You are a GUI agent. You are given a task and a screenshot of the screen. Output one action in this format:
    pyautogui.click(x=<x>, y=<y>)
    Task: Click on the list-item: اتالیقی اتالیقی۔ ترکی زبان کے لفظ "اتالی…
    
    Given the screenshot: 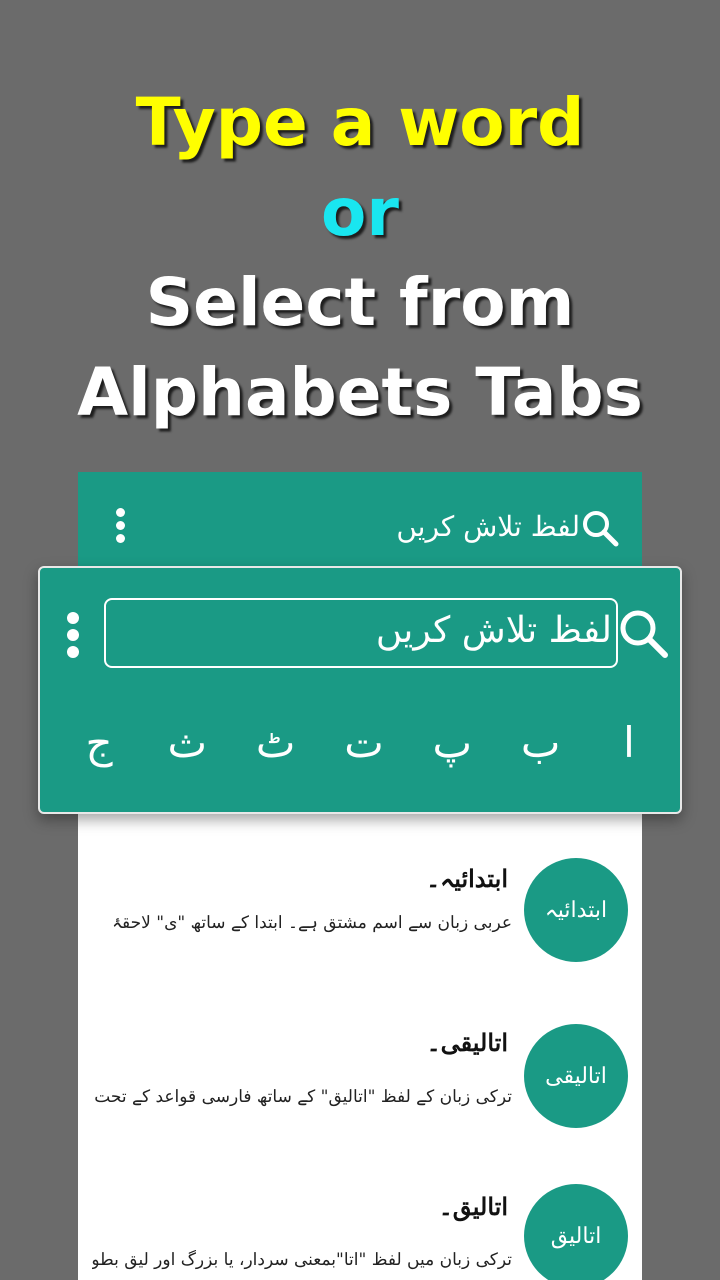 What is the action you would take?
    pyautogui.click(x=360, y=1088)
    